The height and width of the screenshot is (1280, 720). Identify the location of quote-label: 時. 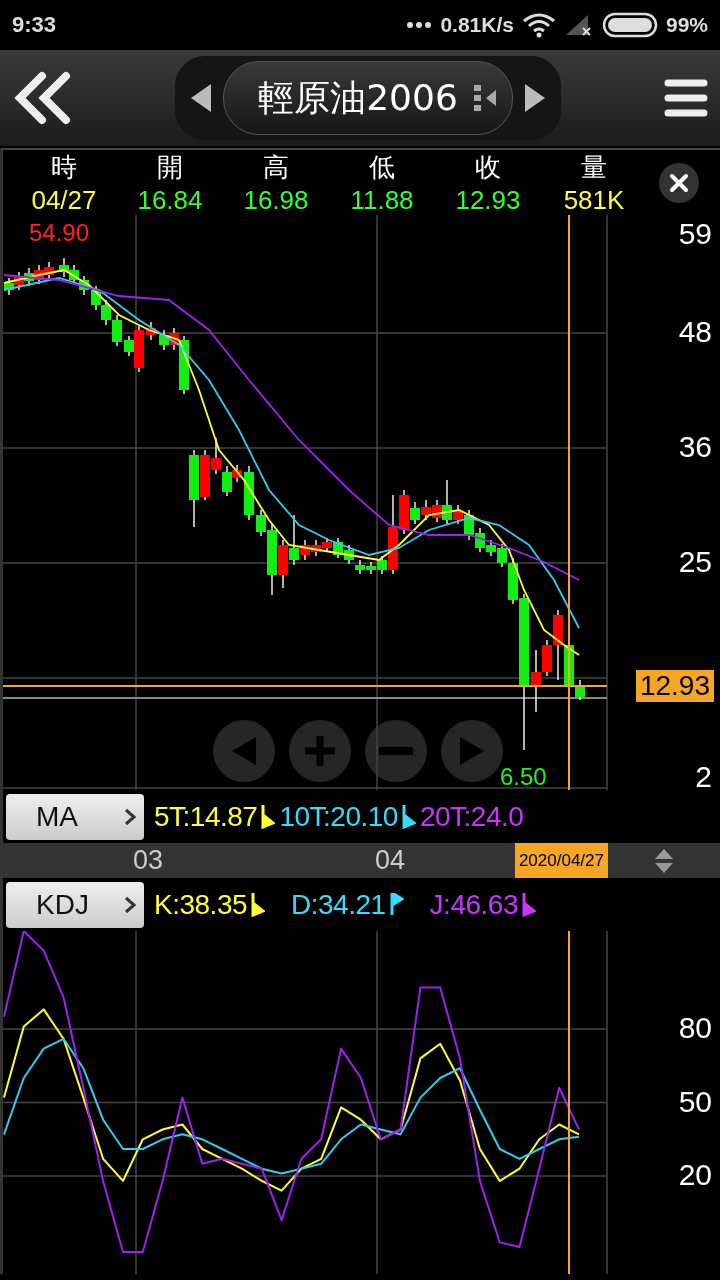
(64, 167).